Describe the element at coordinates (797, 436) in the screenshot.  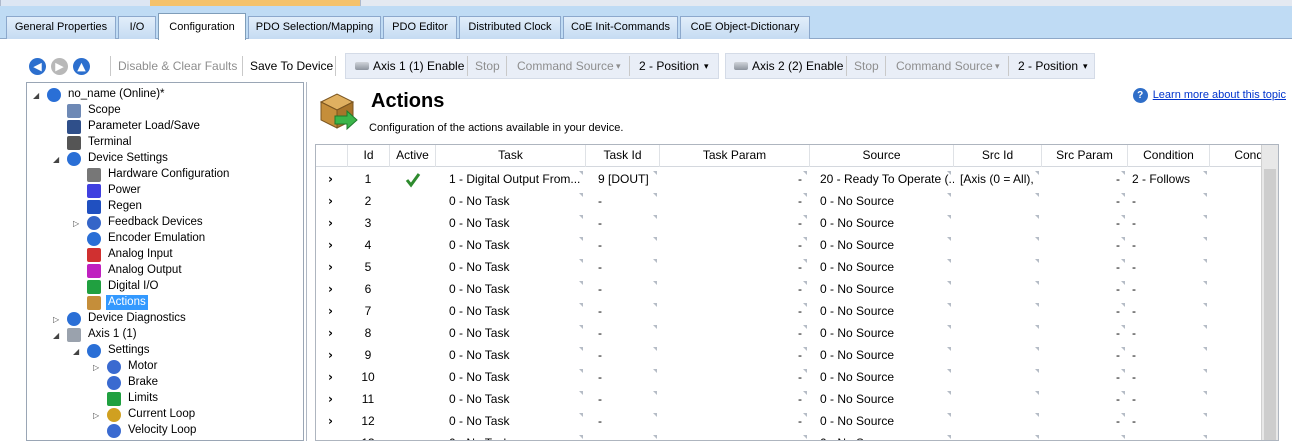
I see `table-row: ›130 - No Task--0 - No Source--` at that location.